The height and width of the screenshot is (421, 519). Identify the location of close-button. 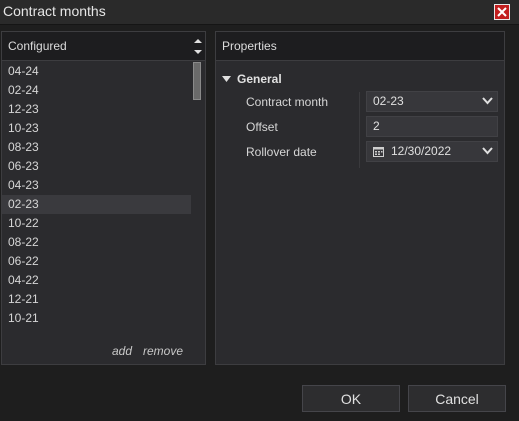
(502, 12).